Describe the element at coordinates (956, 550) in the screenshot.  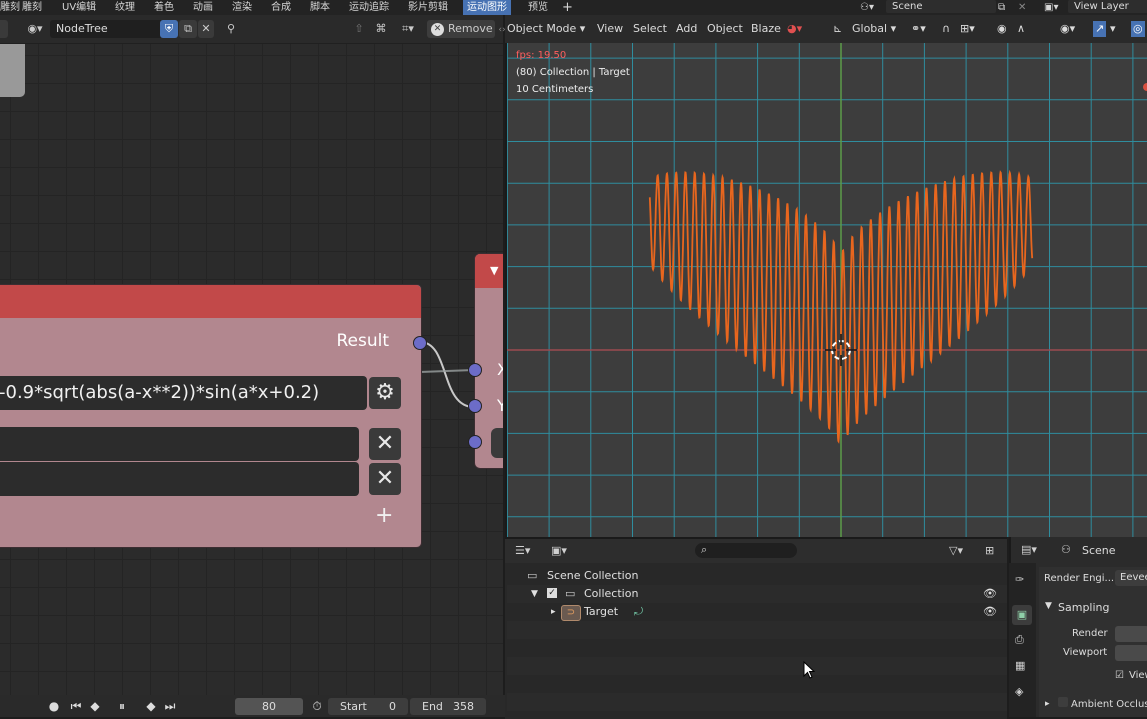
I see `filter-icon: ▽▾` at that location.